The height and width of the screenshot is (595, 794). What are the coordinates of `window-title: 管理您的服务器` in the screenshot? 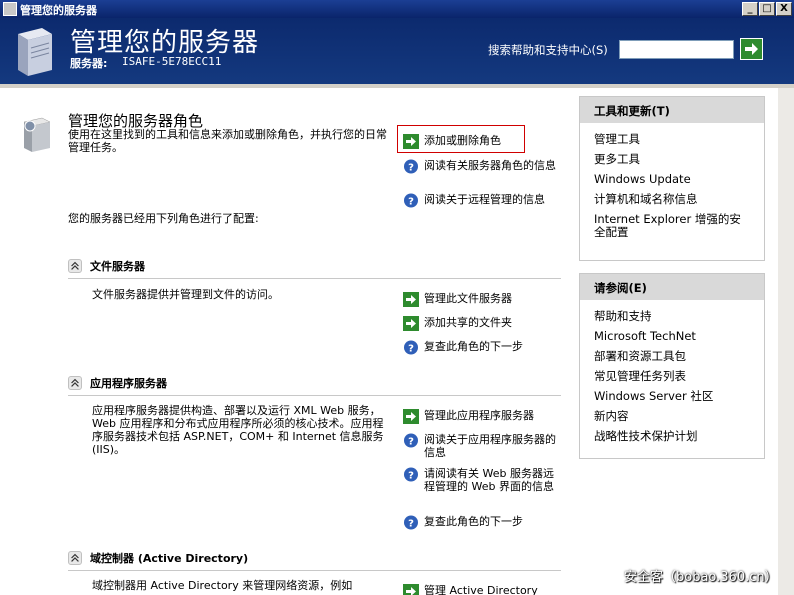 It's located at (58, 10).